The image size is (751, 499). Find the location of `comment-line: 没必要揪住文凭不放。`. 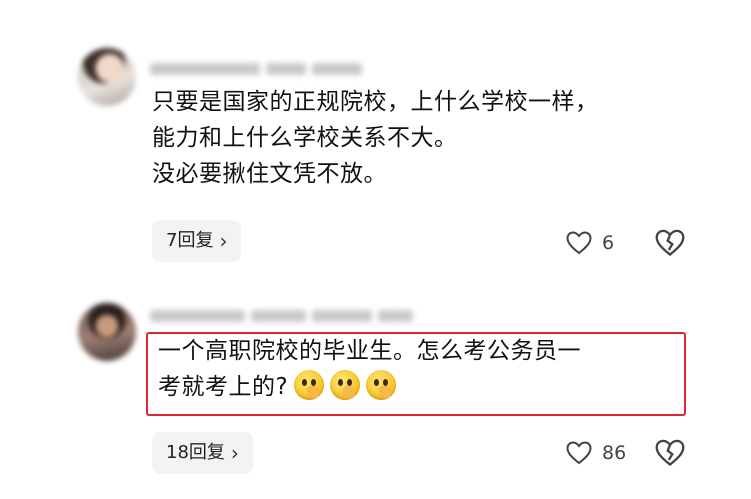

comment-line: 没必要揪住文凭不放。 is located at coordinates (269, 174).